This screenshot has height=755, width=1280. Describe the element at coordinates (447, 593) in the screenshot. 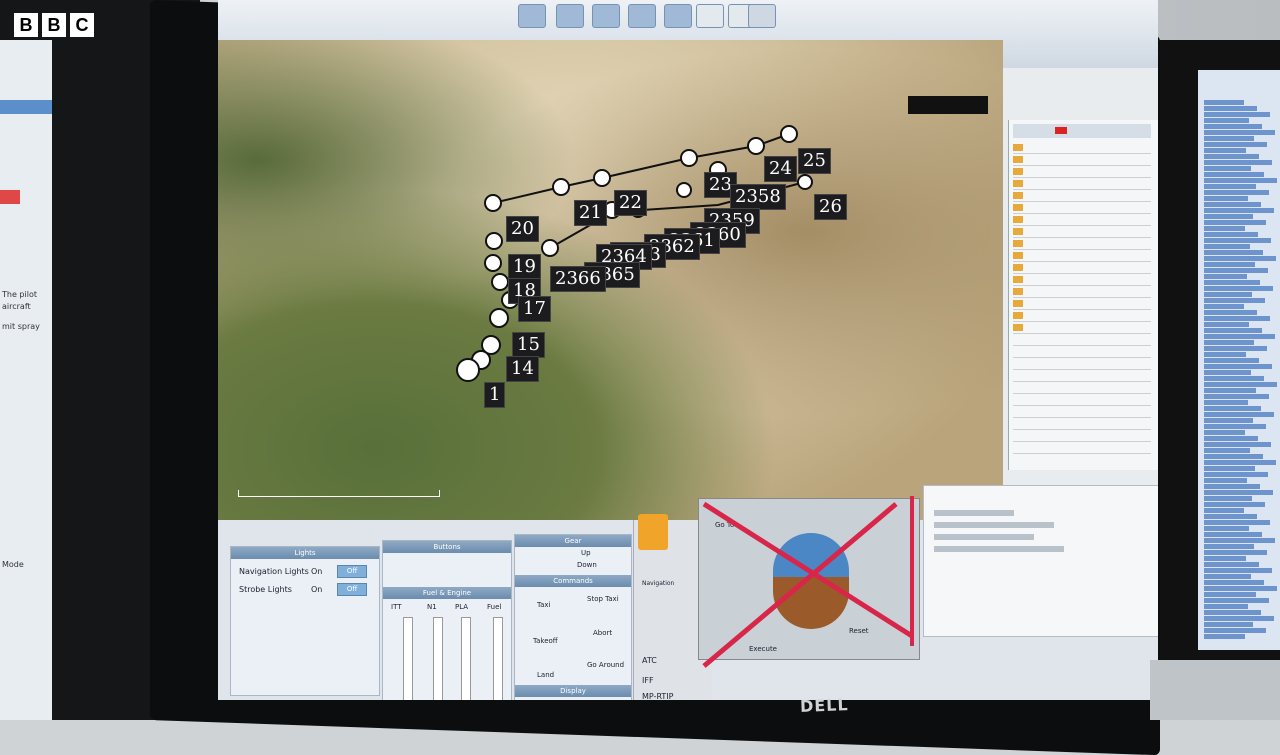

I see `fuel-engine-title: Fuel & Engine` at that location.